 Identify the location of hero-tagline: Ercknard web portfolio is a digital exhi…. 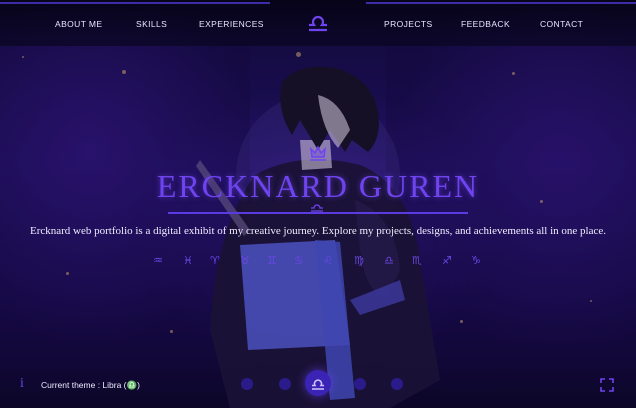
(318, 231).